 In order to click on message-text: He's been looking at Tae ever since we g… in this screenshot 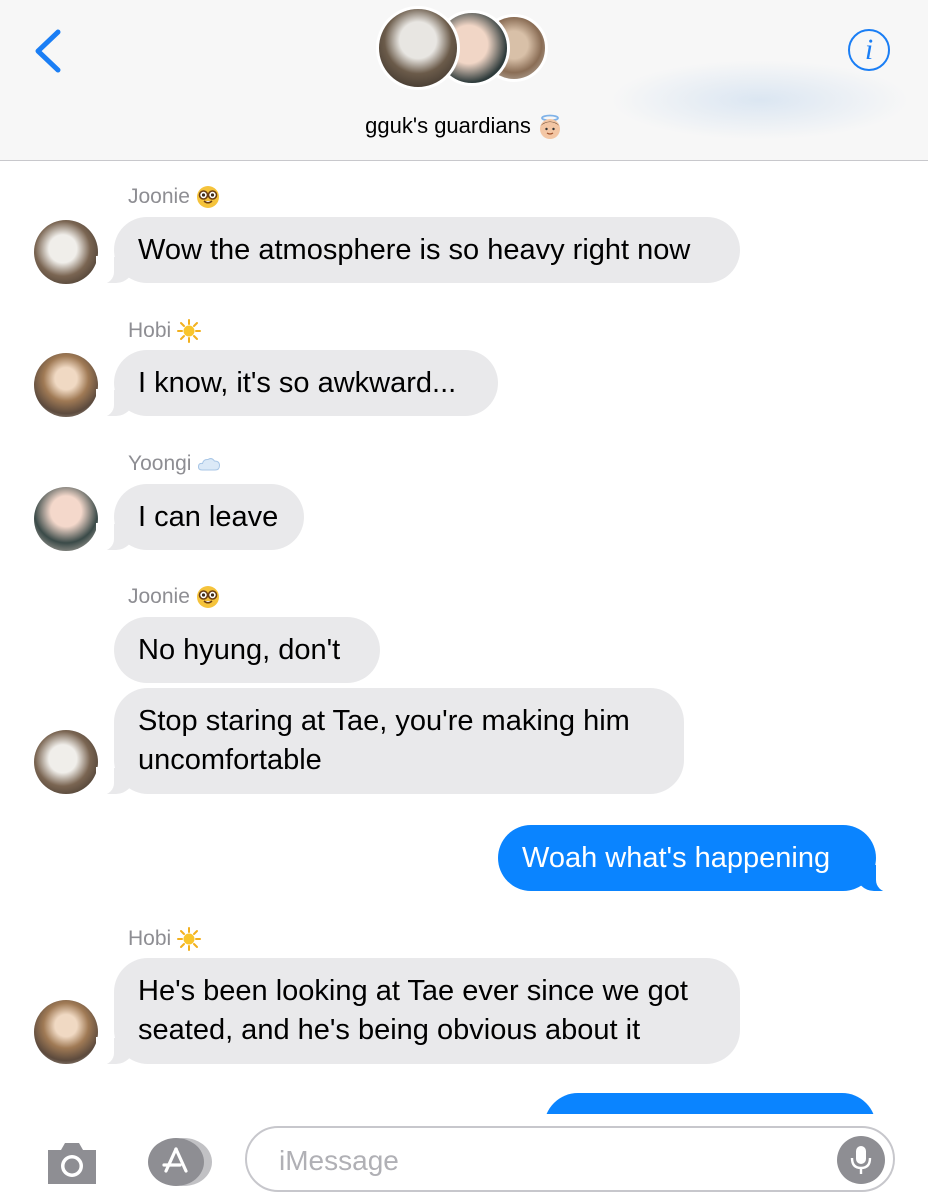, I will do `click(413, 991)`.